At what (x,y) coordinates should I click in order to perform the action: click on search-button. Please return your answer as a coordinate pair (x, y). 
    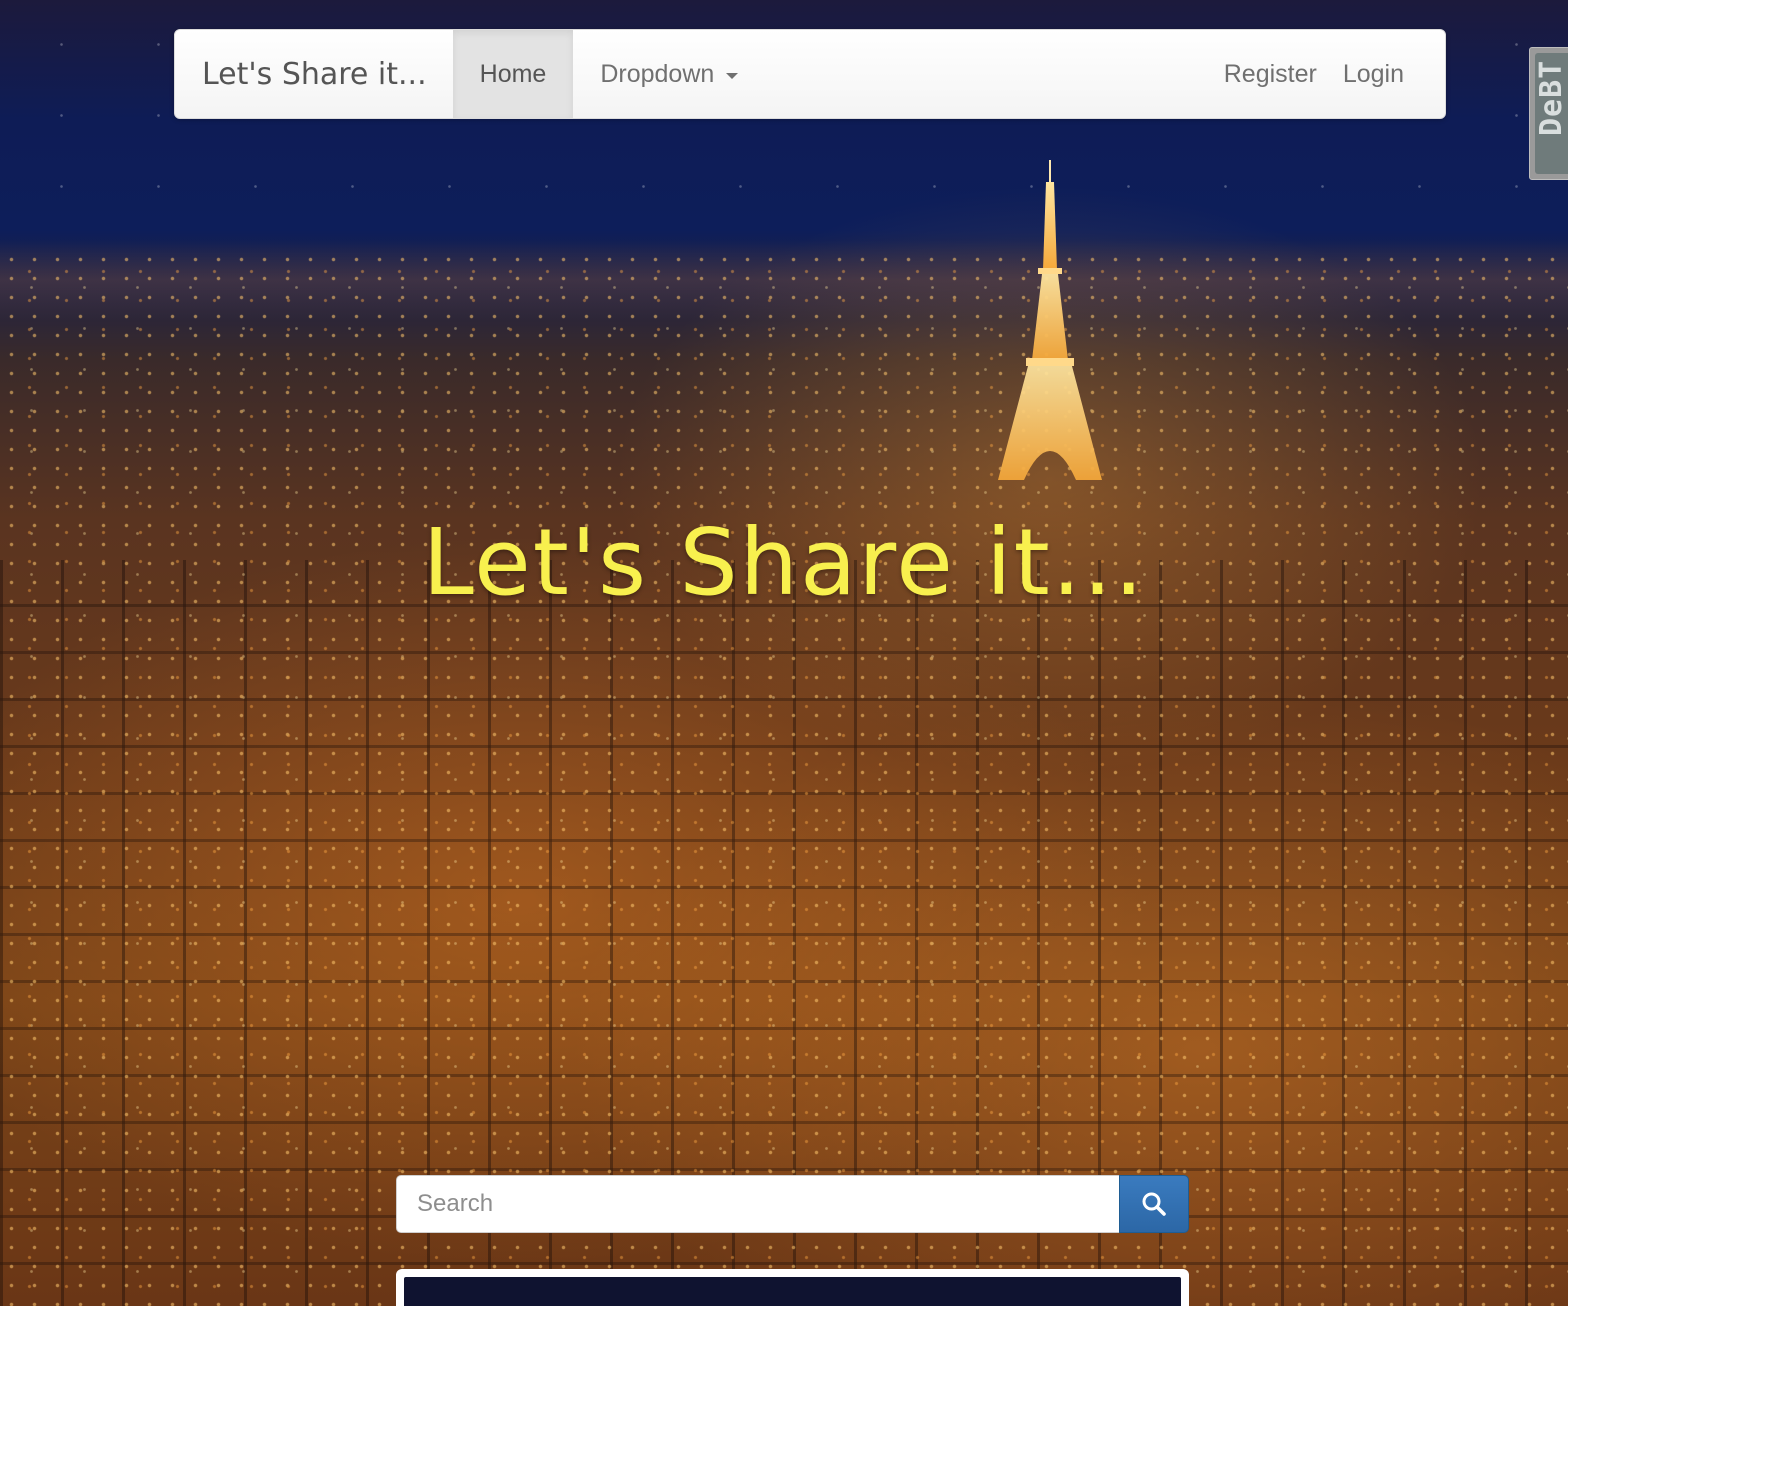
    Looking at the image, I should click on (1154, 1204).